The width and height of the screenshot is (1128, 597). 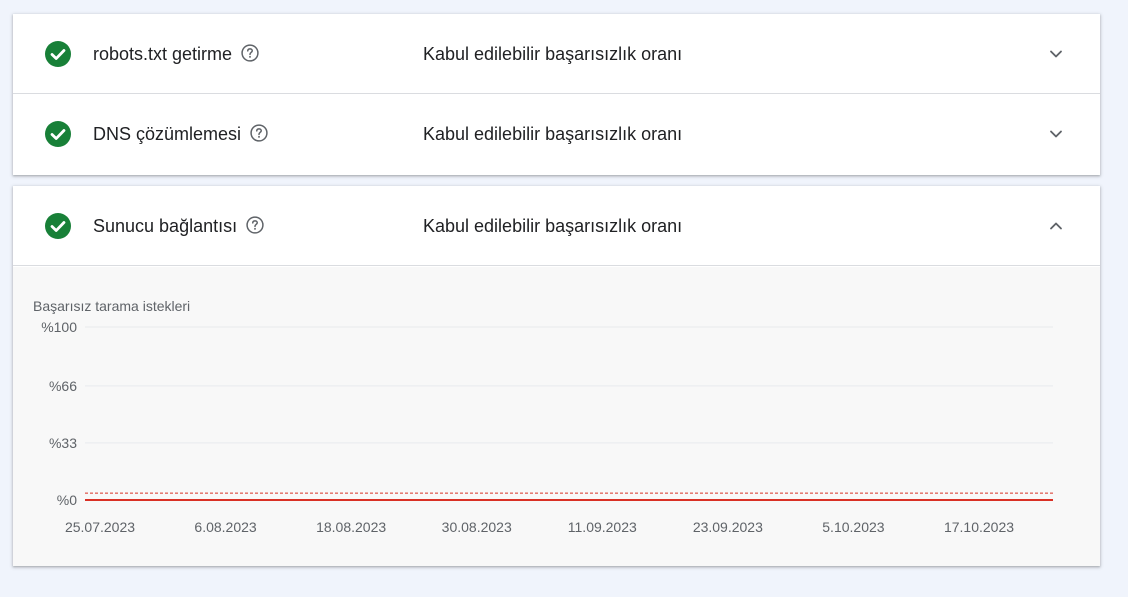 I want to click on y-tick-label: %33, so click(x=63, y=443).